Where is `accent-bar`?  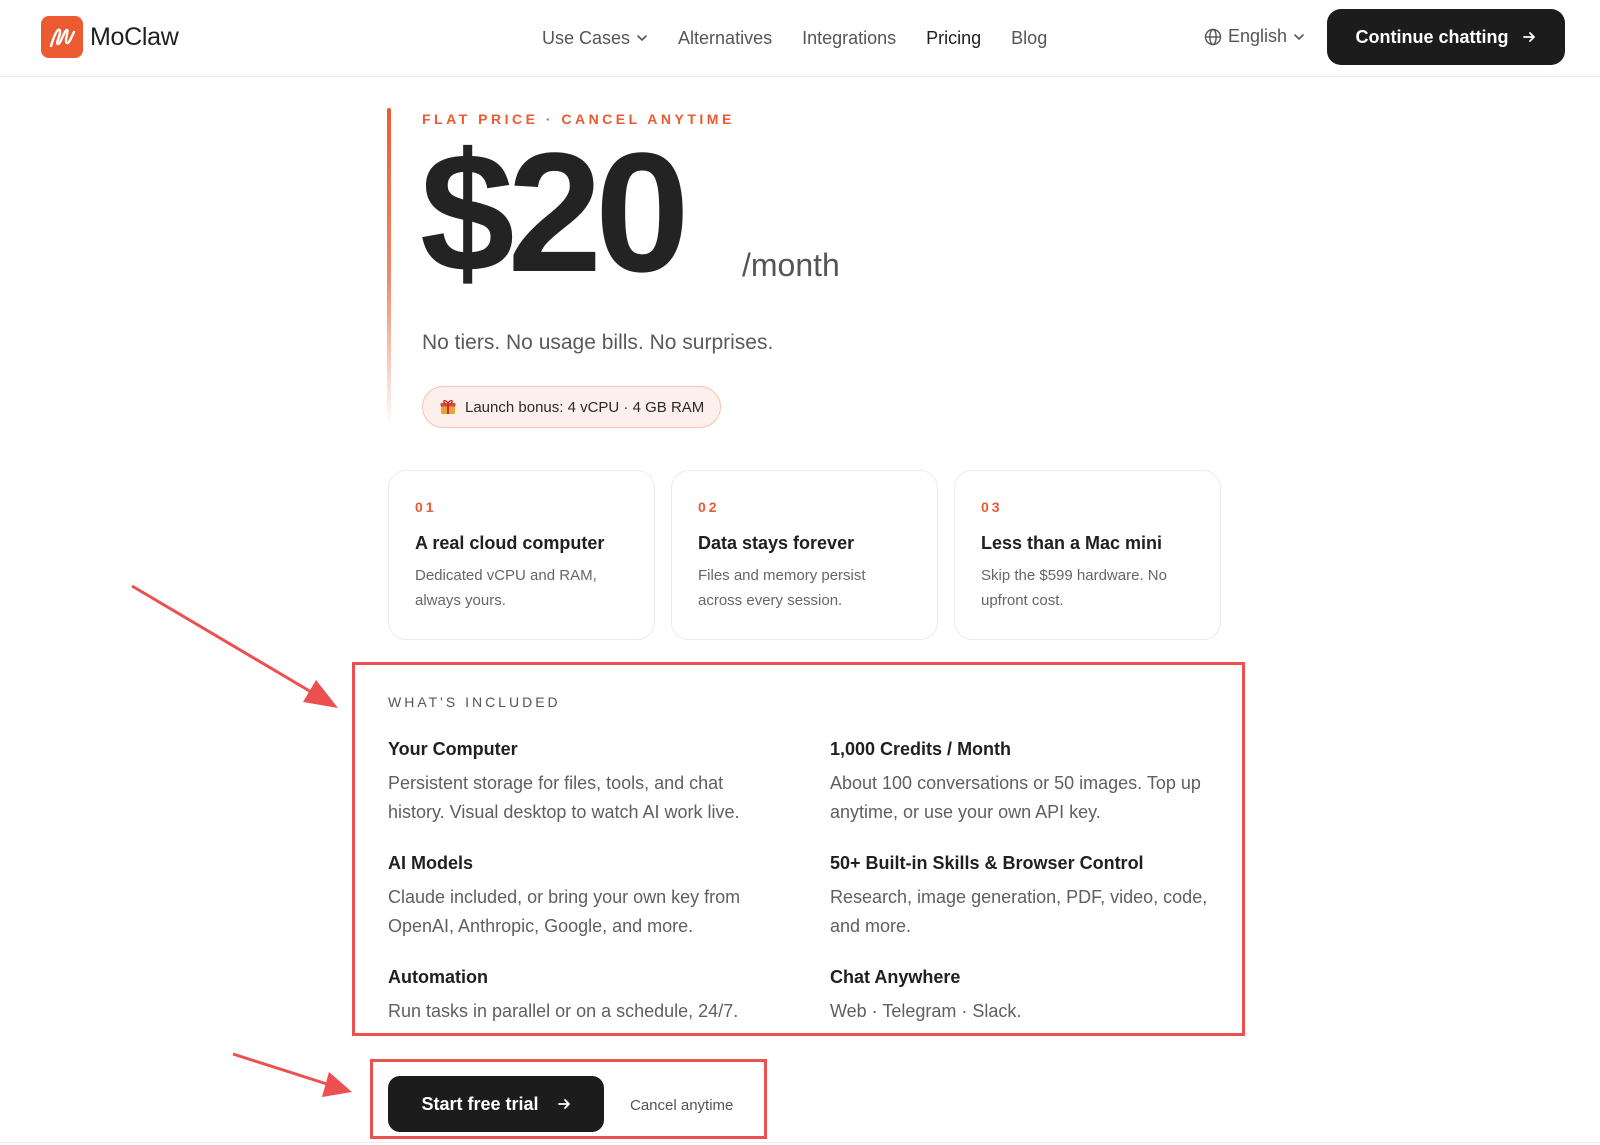 accent-bar is located at coordinates (389, 264).